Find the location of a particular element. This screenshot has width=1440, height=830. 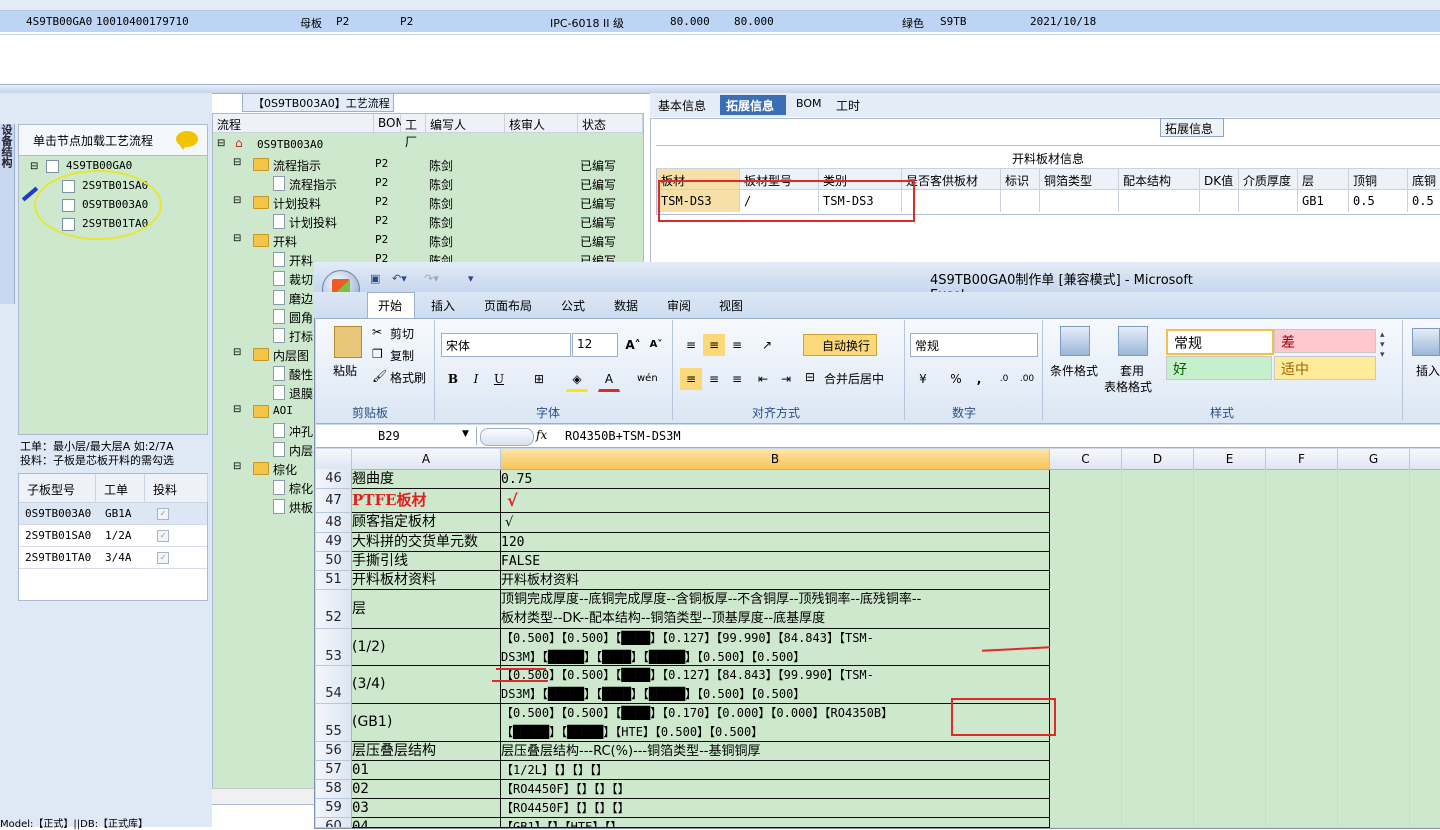

tab-extended-info: 拓展信息 is located at coordinates (753, 105).